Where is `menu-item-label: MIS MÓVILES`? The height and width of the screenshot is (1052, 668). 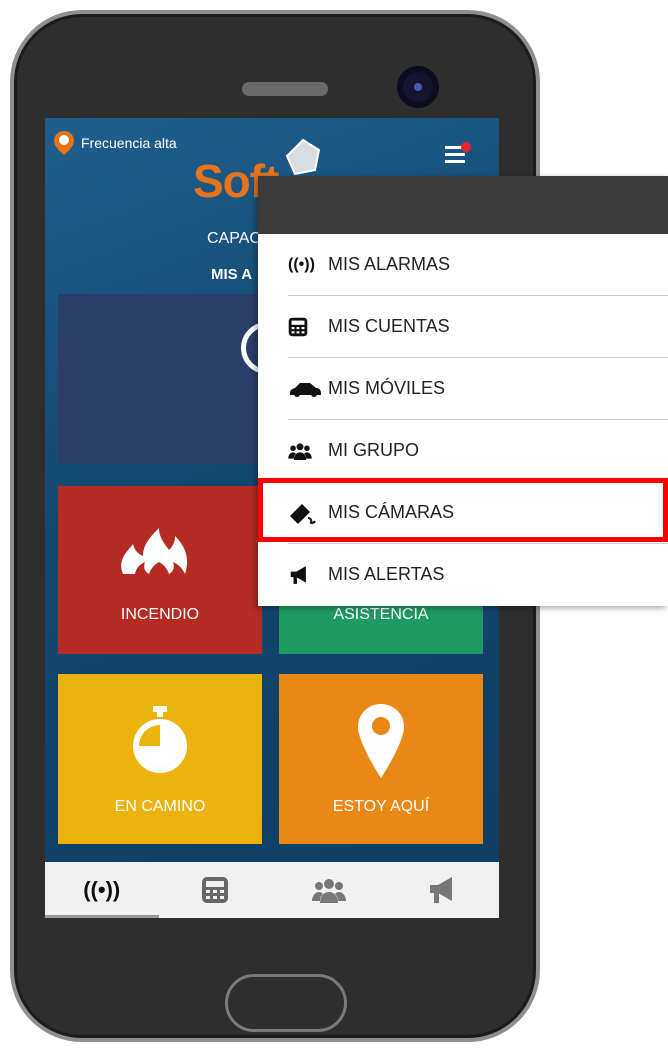 menu-item-label: MIS MÓVILES is located at coordinates (387, 388).